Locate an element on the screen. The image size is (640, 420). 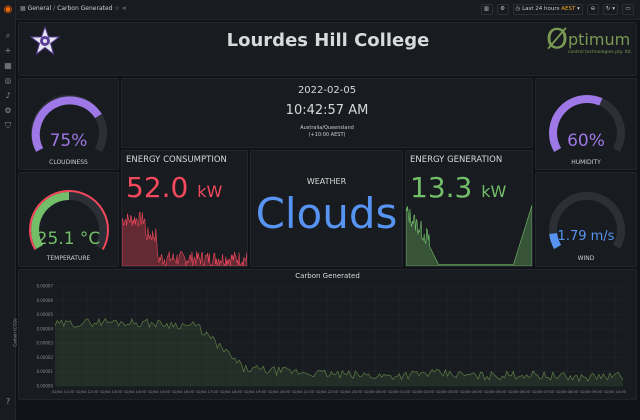
humidity-gauge is located at coordinates (587, 123).